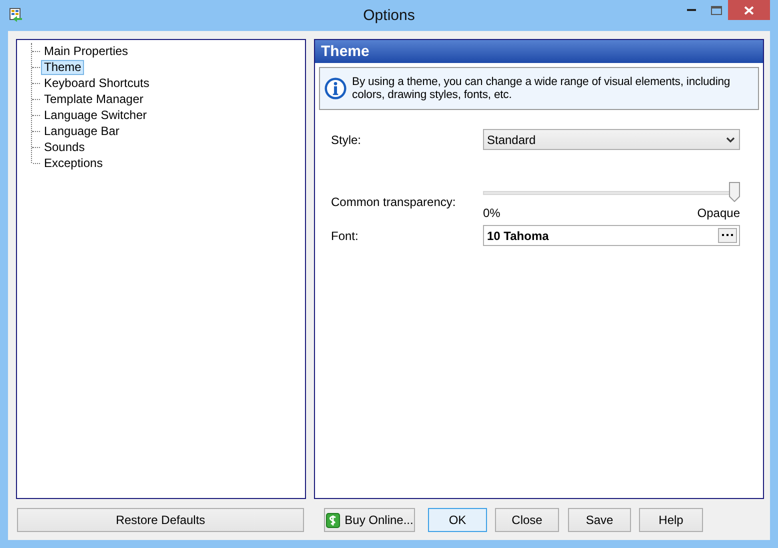 The height and width of the screenshot is (548, 778). Describe the element at coordinates (611, 139) in the screenshot. I see `style-dropdown: Standard` at that location.